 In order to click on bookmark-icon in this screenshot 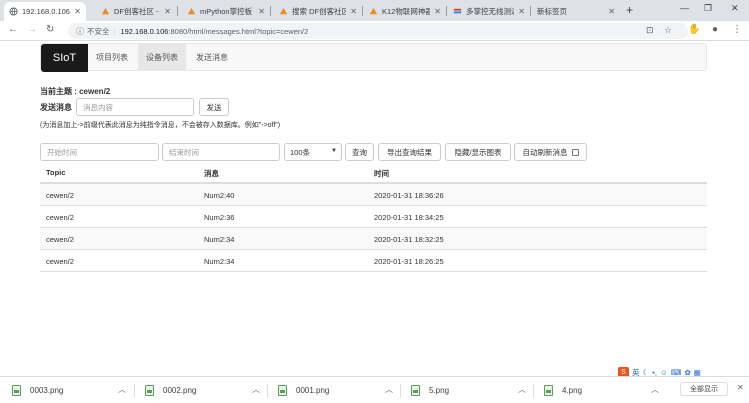, I will do `click(457, 11)`.